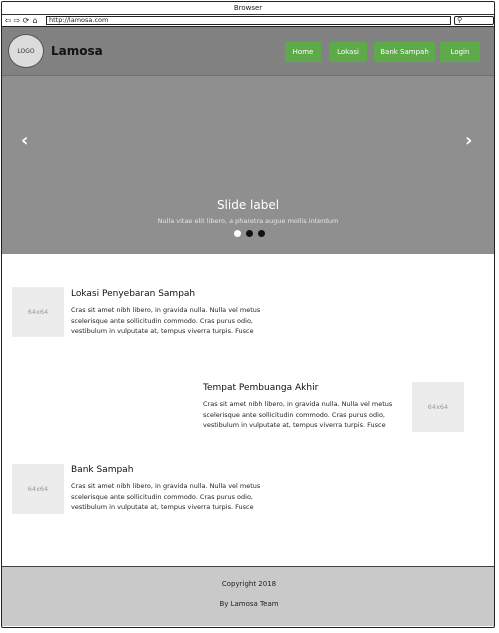  What do you see at coordinates (26, 51) in the screenshot?
I see `logo: LOGO` at bounding box center [26, 51].